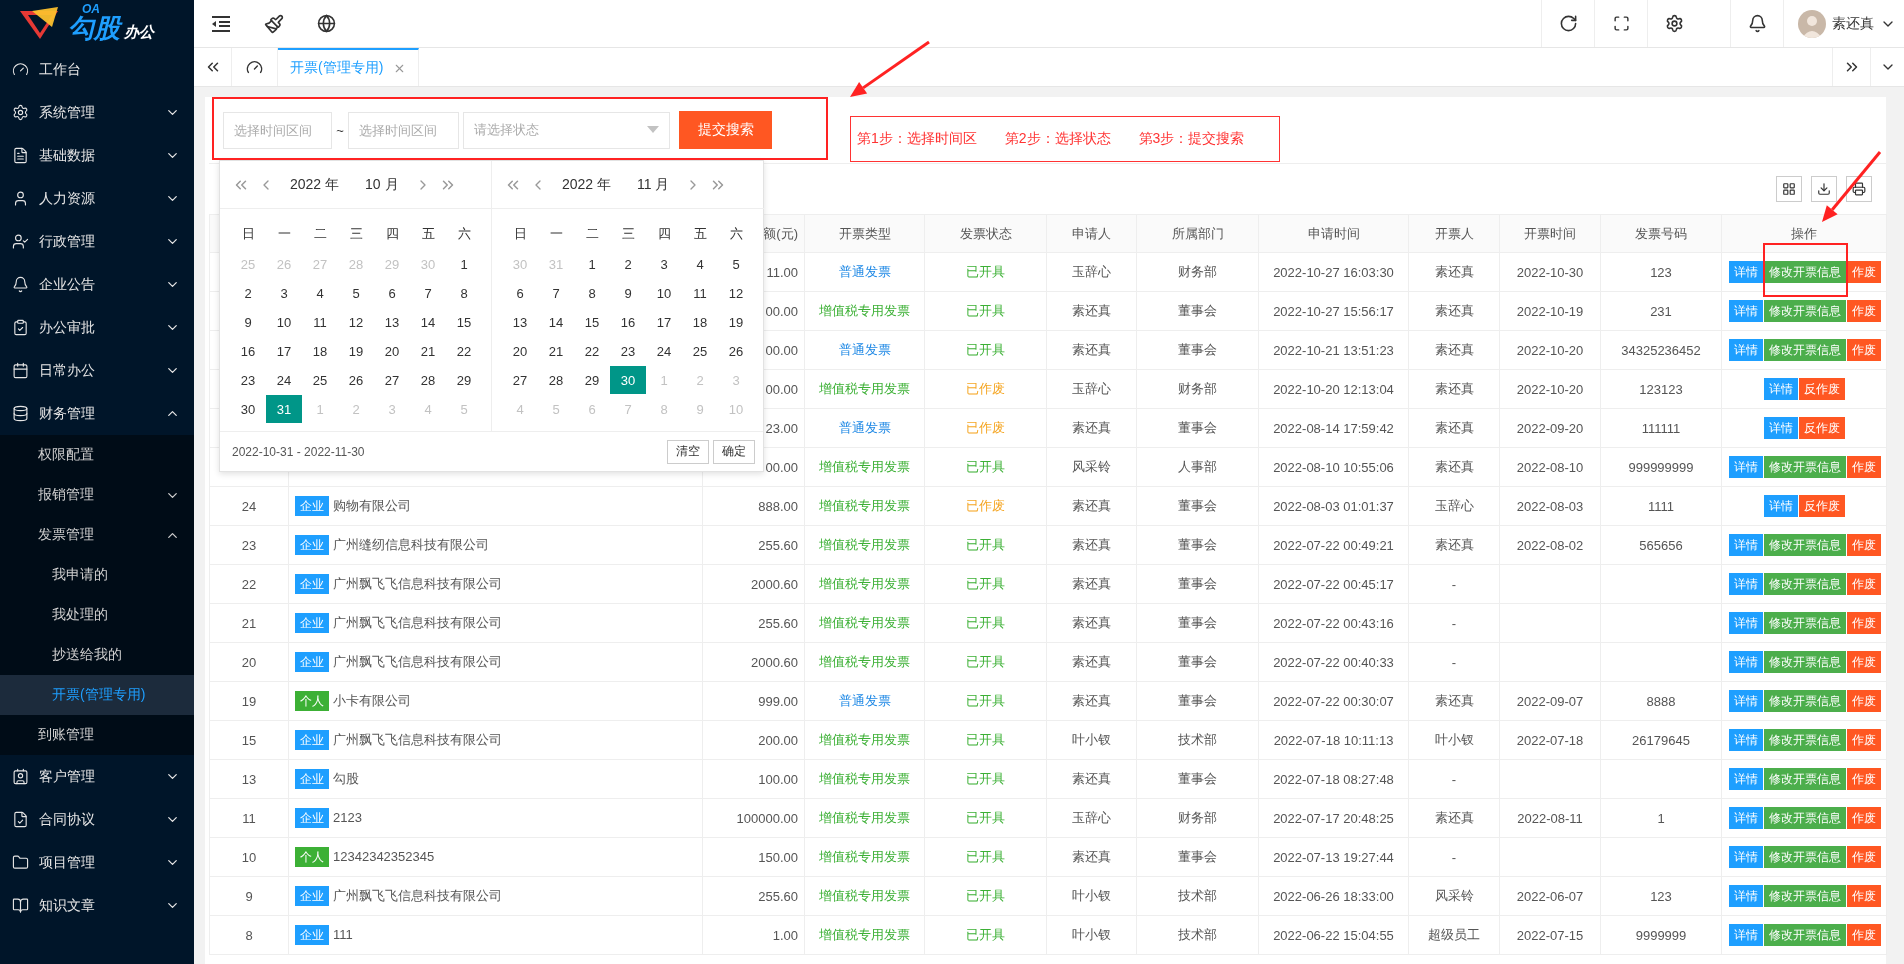 The image size is (1904, 964). Describe the element at coordinates (97, 413) in the screenshot. I see `sidebar-item: 财务管理` at that location.